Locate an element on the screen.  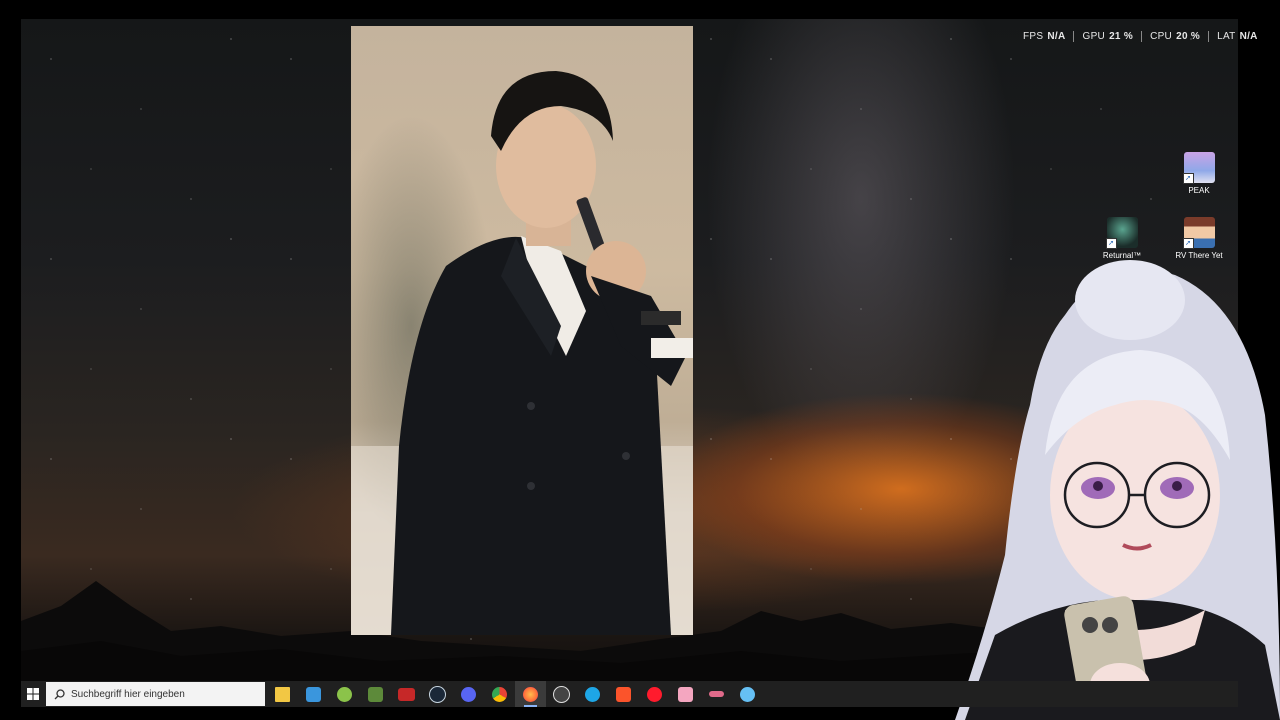
start-button is located at coordinates (33, 694).